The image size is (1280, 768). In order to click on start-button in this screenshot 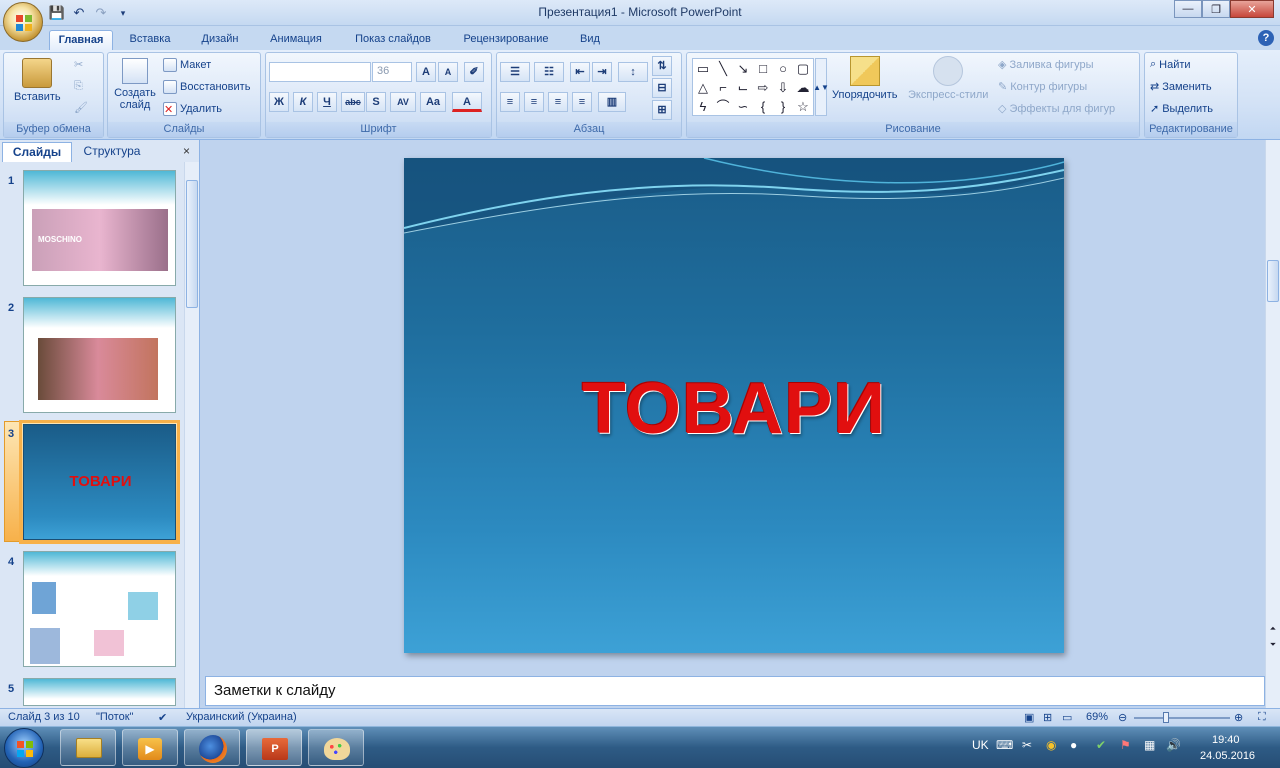, I will do `click(24, 748)`.